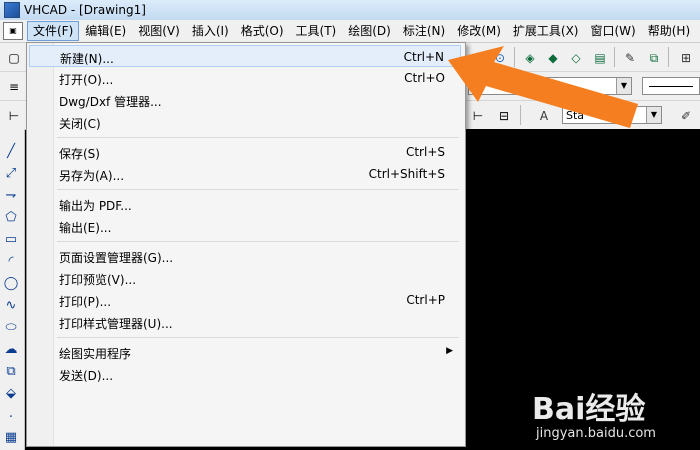 This screenshot has width=700, height=450. I want to click on title-bar: VHCAD - [Drawing1], so click(350, 10).